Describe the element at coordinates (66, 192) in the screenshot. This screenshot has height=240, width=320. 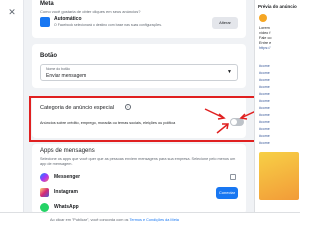
I see `app-name-instagram: Instagram` at that location.